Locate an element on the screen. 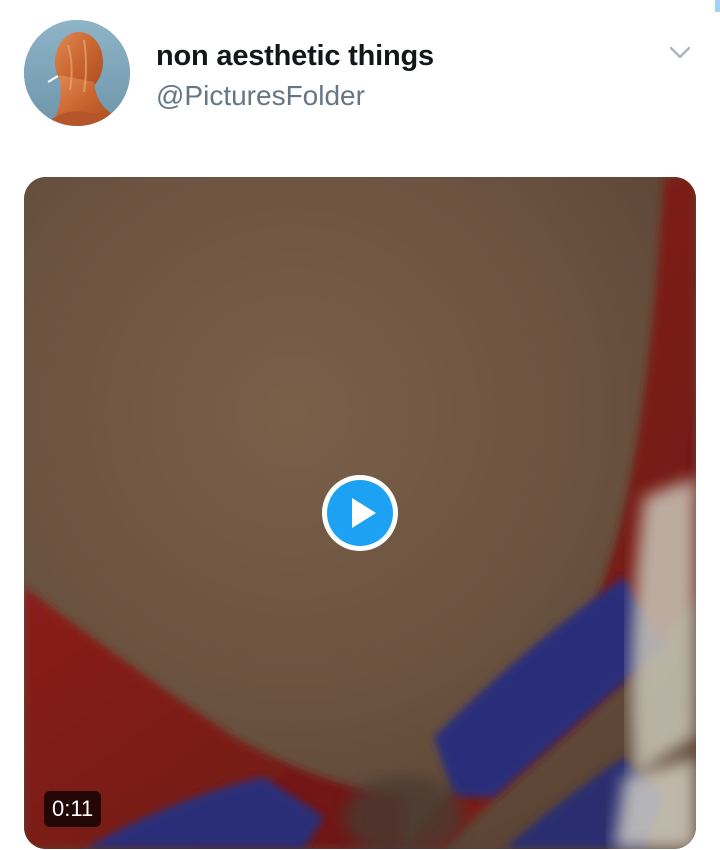  avatar is located at coordinates (77, 73).